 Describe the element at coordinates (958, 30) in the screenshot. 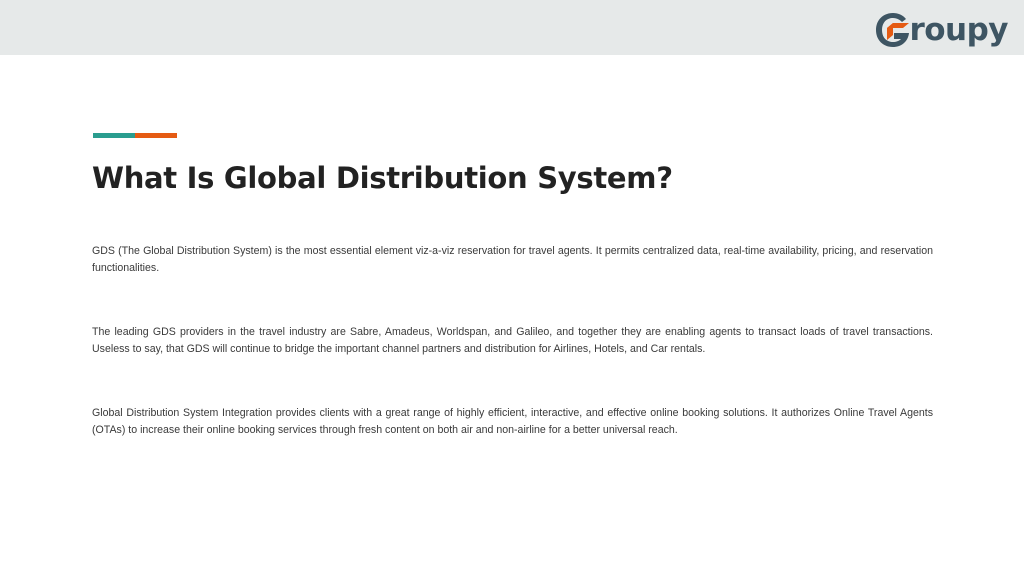

I see `logo-wordmark: roupy` at that location.